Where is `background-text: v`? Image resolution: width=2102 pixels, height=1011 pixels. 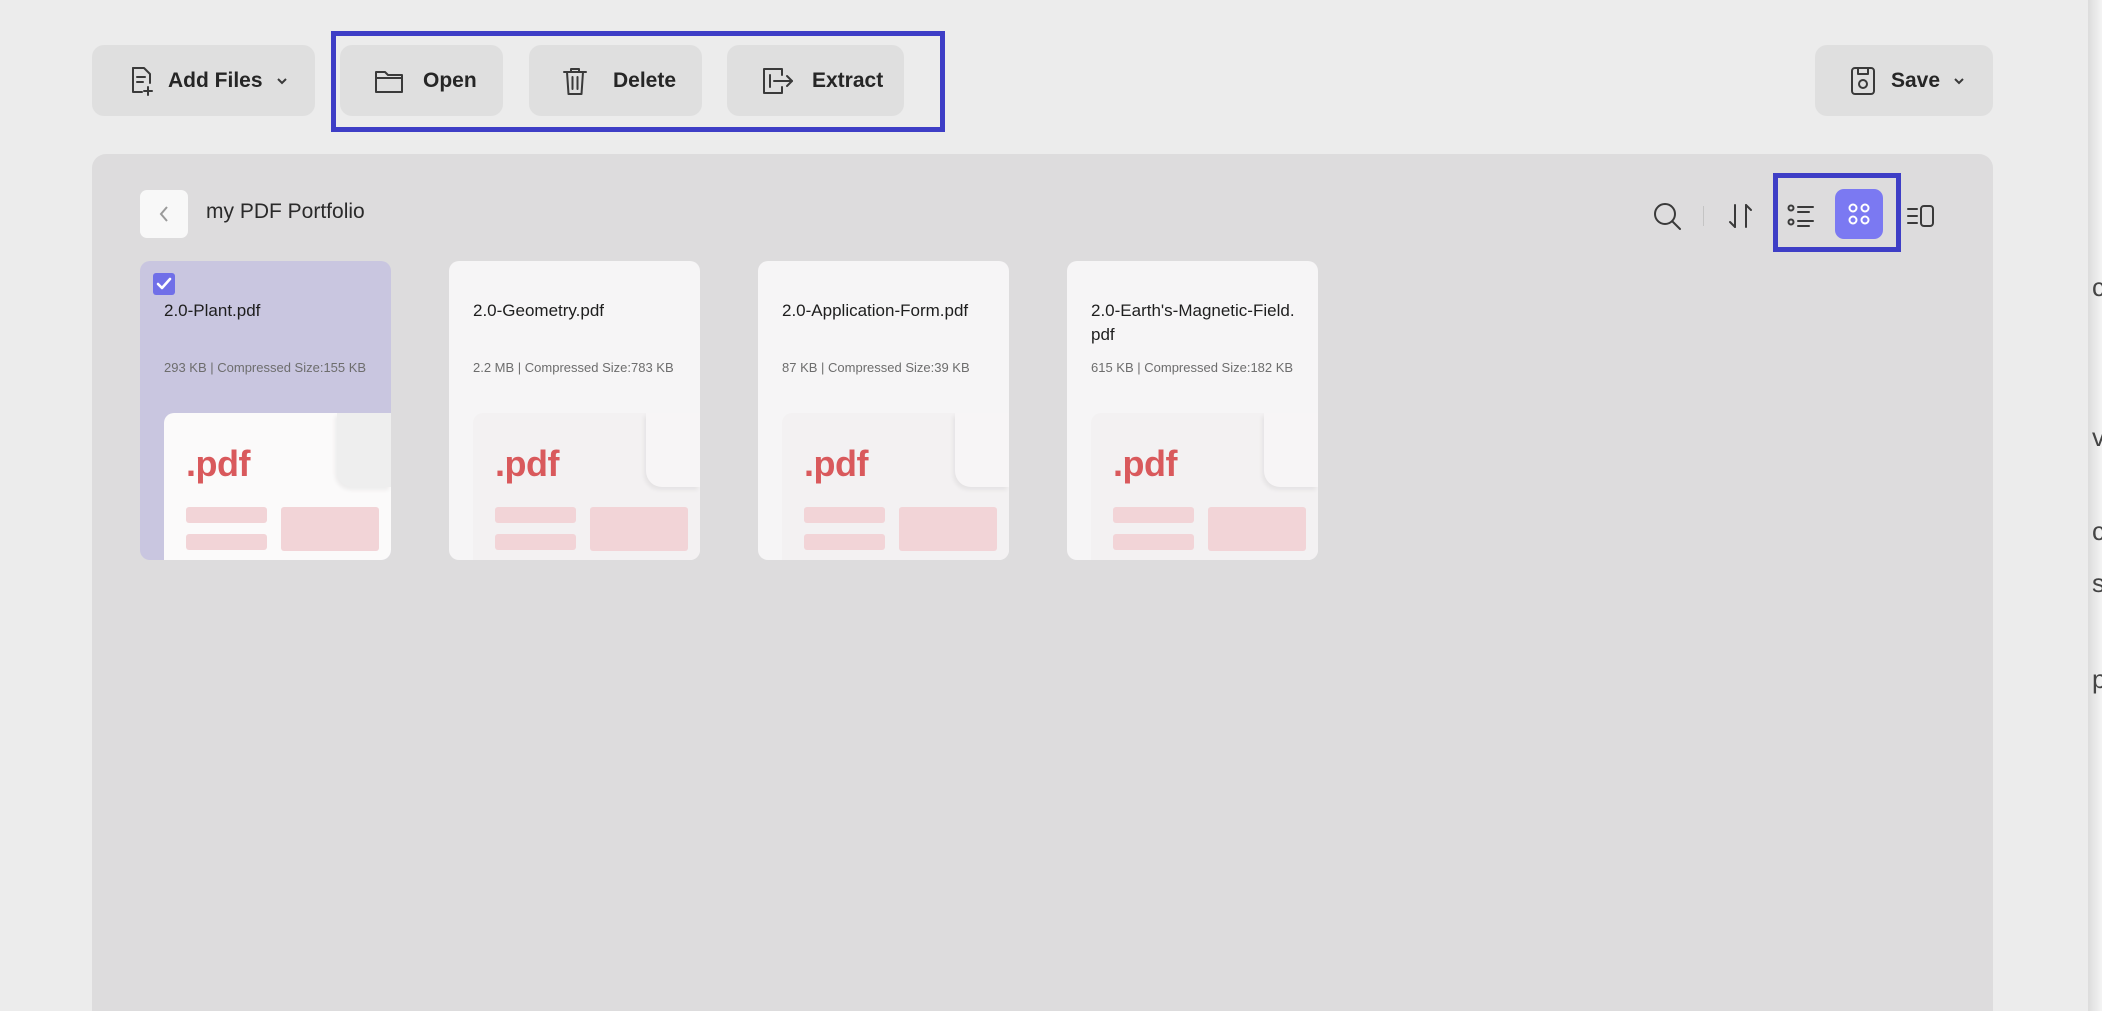
background-text: v is located at coordinates (2097, 437).